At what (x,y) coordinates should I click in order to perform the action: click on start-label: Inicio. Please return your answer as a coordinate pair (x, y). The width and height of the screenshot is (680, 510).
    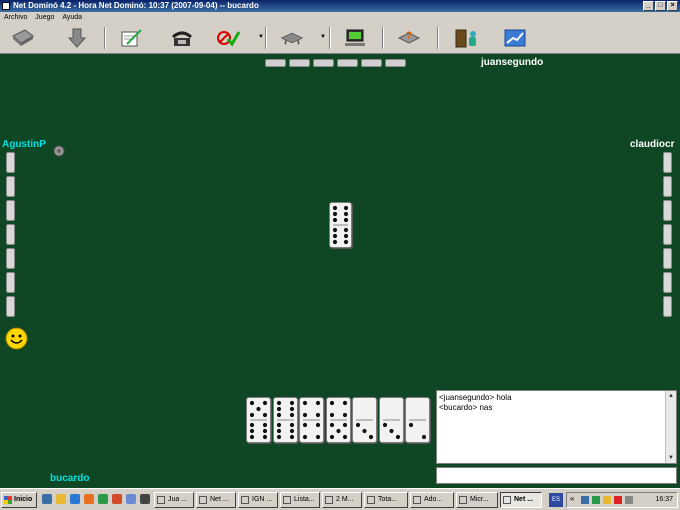
    Looking at the image, I should click on (23, 499).